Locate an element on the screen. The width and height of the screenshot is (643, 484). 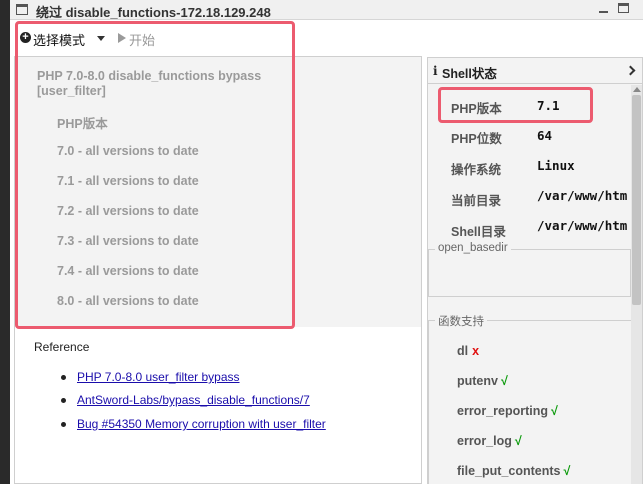
function-name: error_log is located at coordinates (484, 441).